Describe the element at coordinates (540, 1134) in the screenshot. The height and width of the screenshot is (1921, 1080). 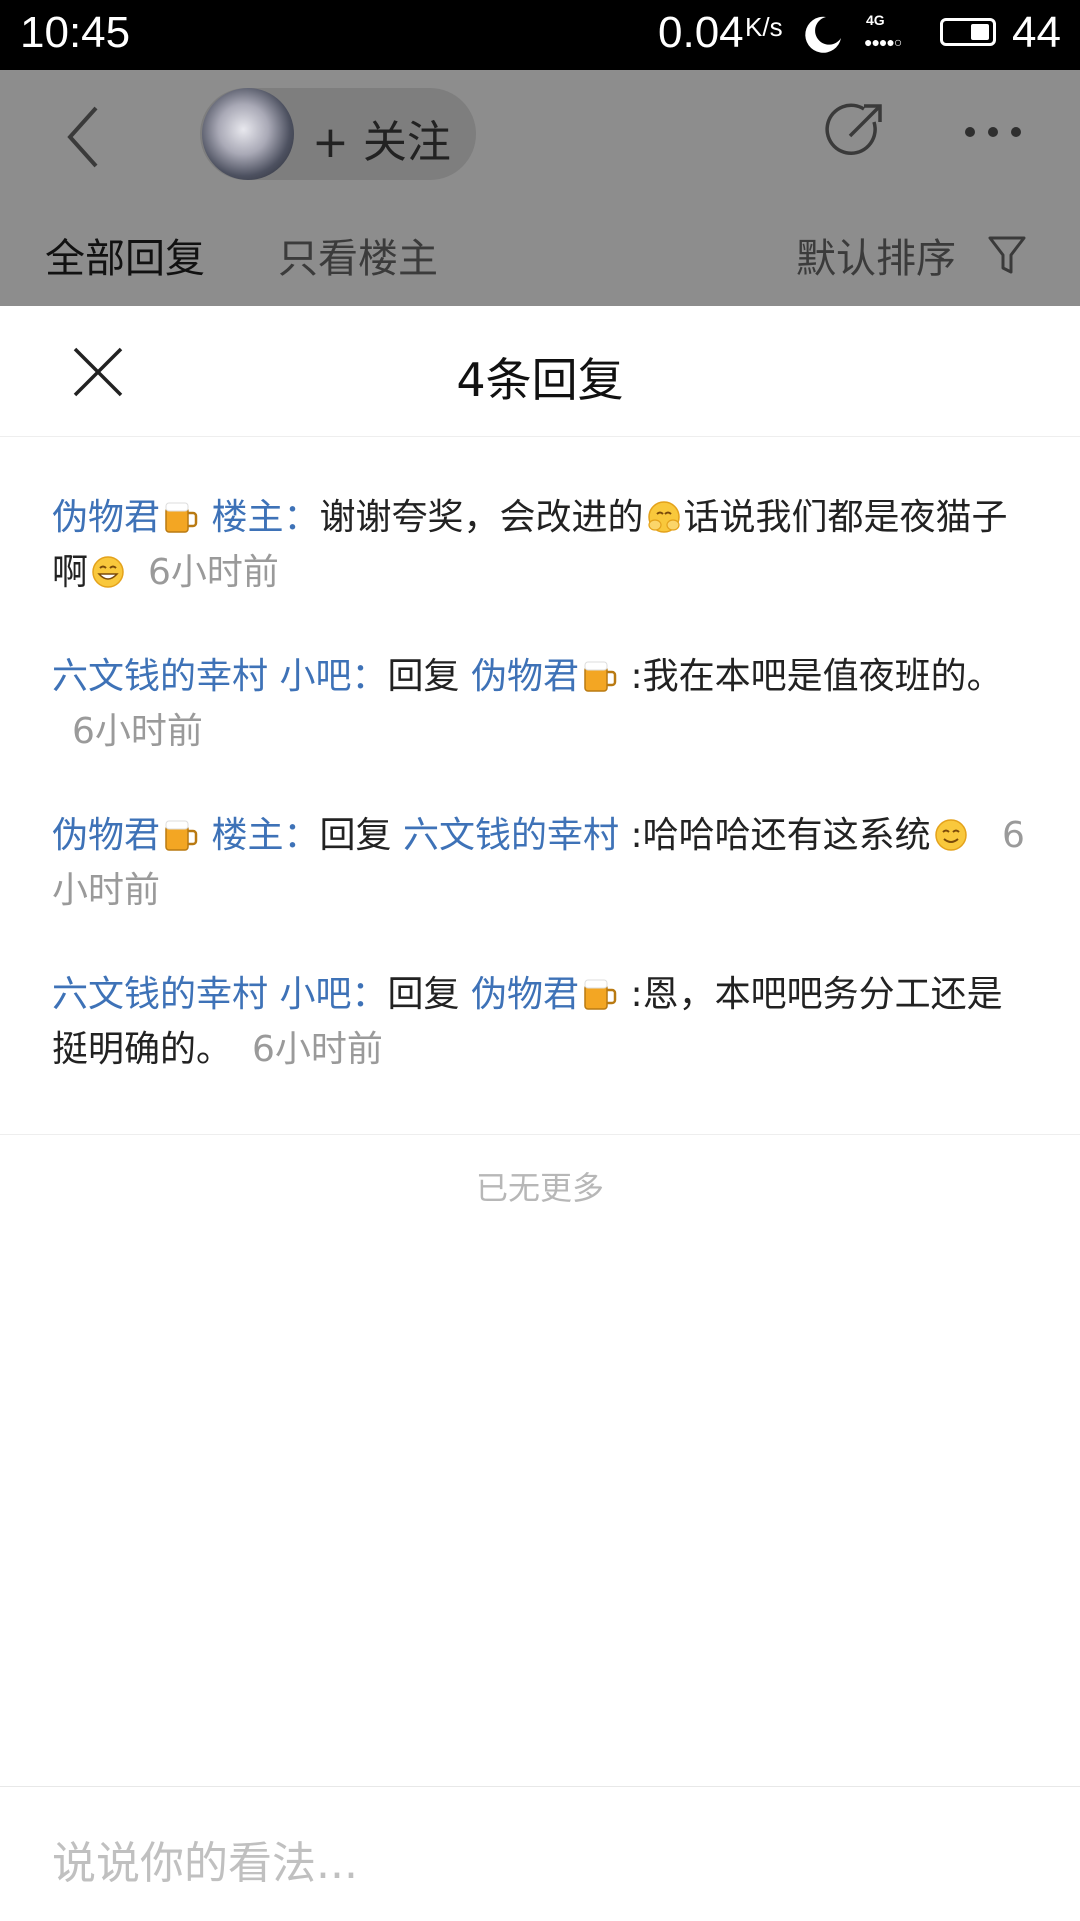
I see `divider` at that location.